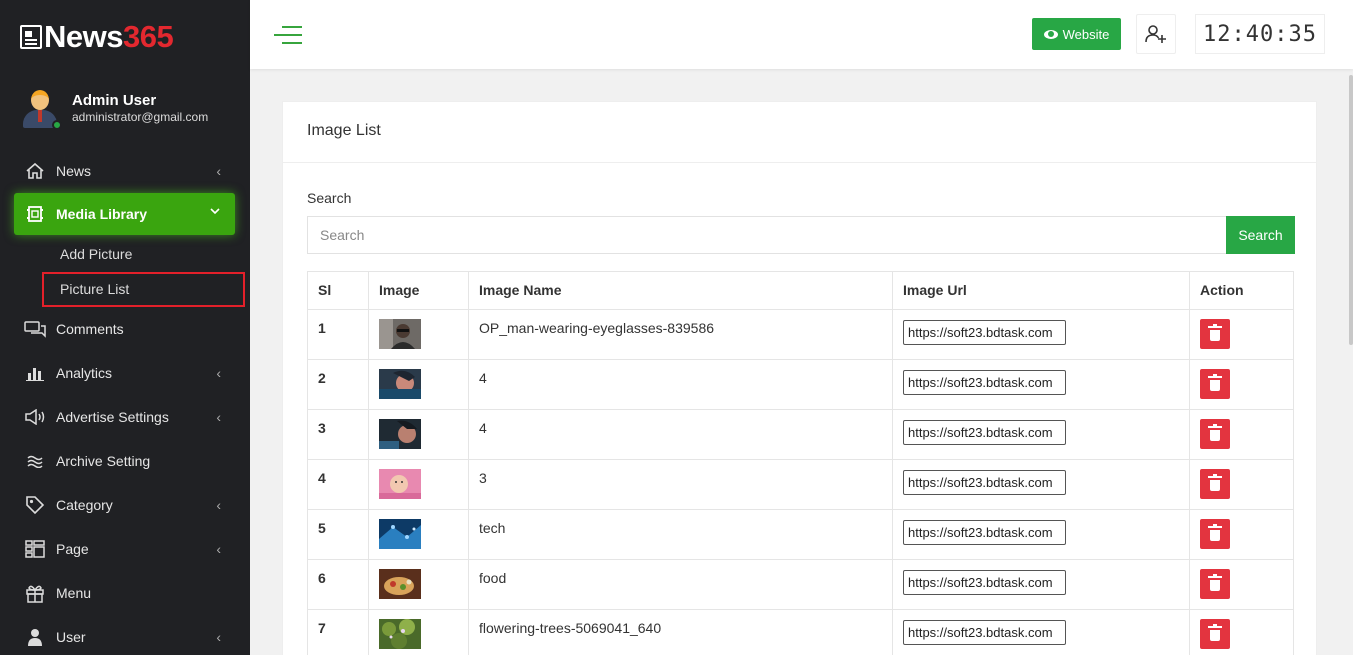 This screenshot has width=1353, height=655. What do you see at coordinates (680, 290) in the screenshot?
I see `column-header-image-name: Image Name` at bounding box center [680, 290].